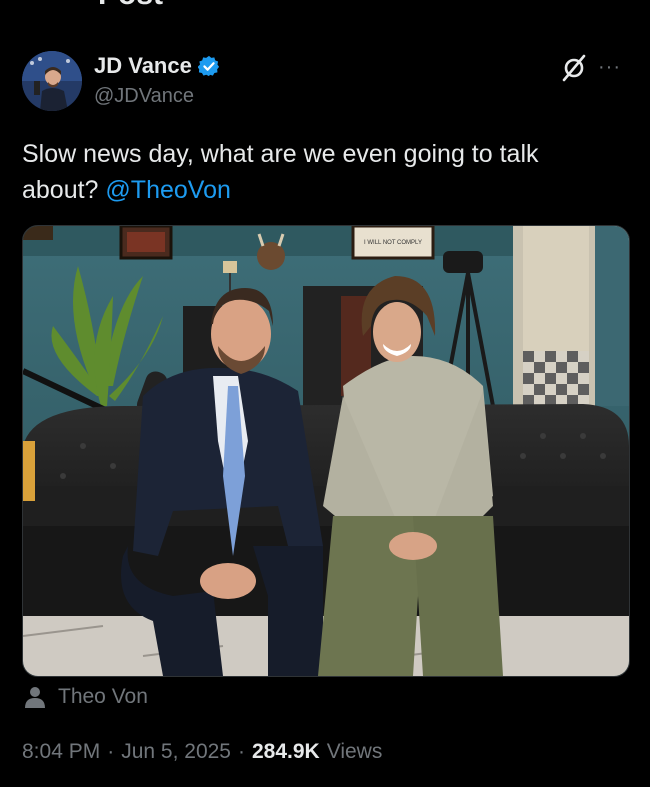 Image resolution: width=650 pixels, height=787 pixels. I want to click on back-arrow-icon, so click(37, 3).